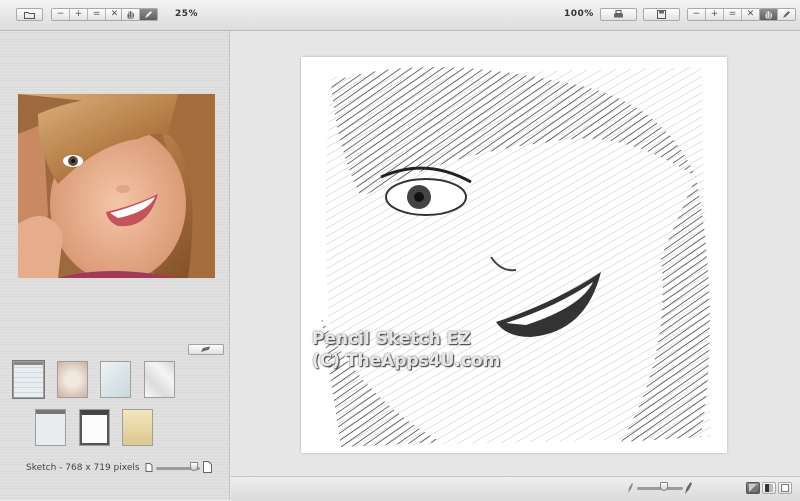 The height and width of the screenshot is (501, 800). What do you see at coordinates (97, 14) in the screenshot?
I see `zoom-fit-button: =` at bounding box center [97, 14].